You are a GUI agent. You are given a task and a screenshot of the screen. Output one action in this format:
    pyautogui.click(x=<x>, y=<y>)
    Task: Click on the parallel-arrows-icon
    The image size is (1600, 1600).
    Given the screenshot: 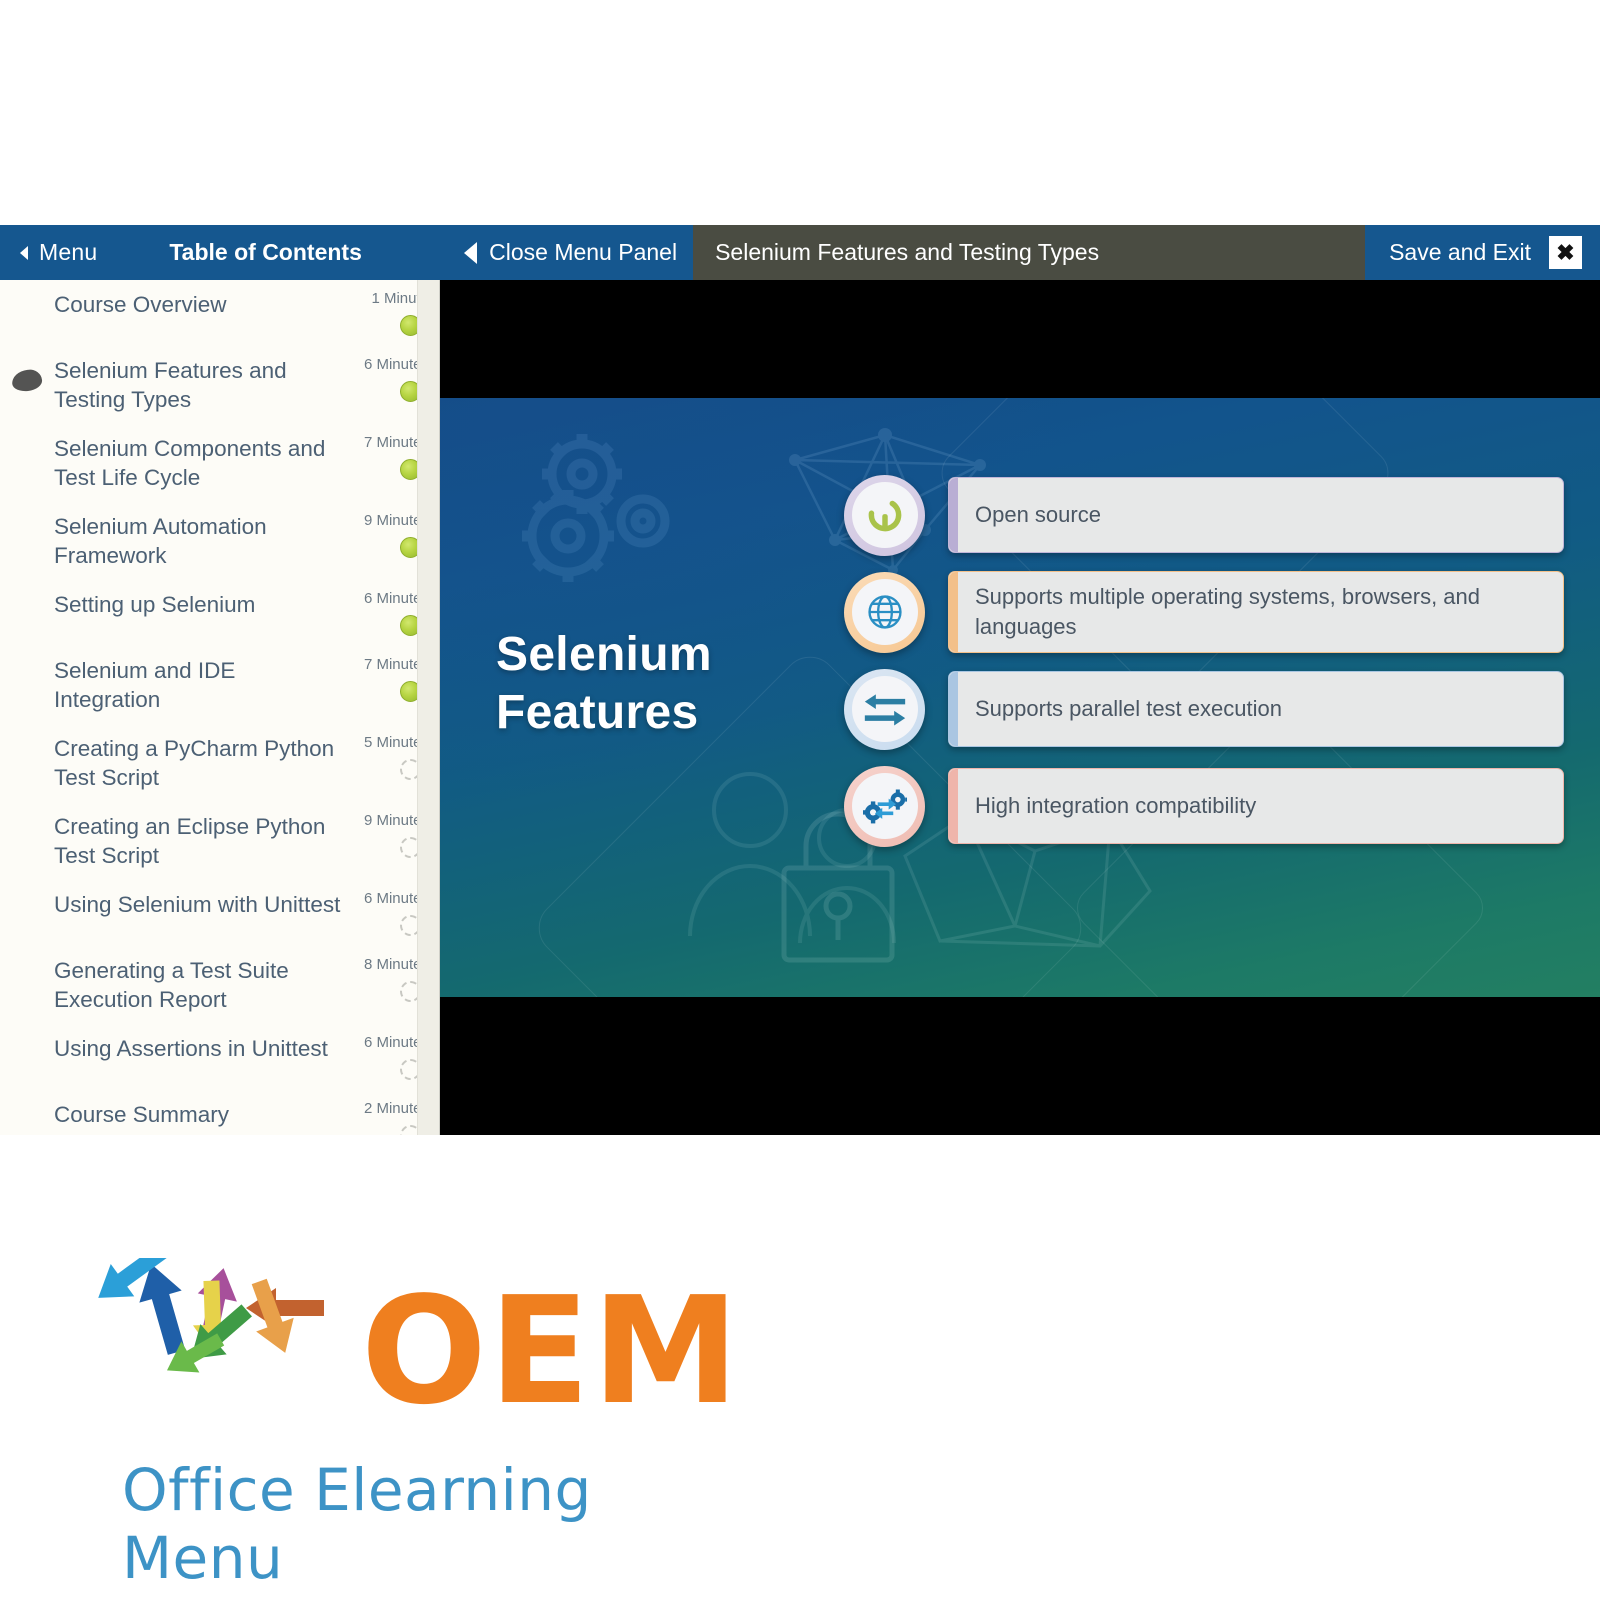 What is the action you would take?
    pyautogui.click(x=884, y=709)
    